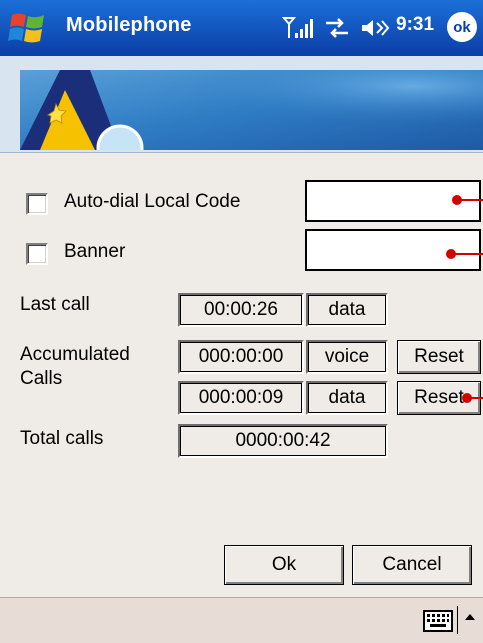  Describe the element at coordinates (241, 152) in the screenshot. I see `divider` at that location.